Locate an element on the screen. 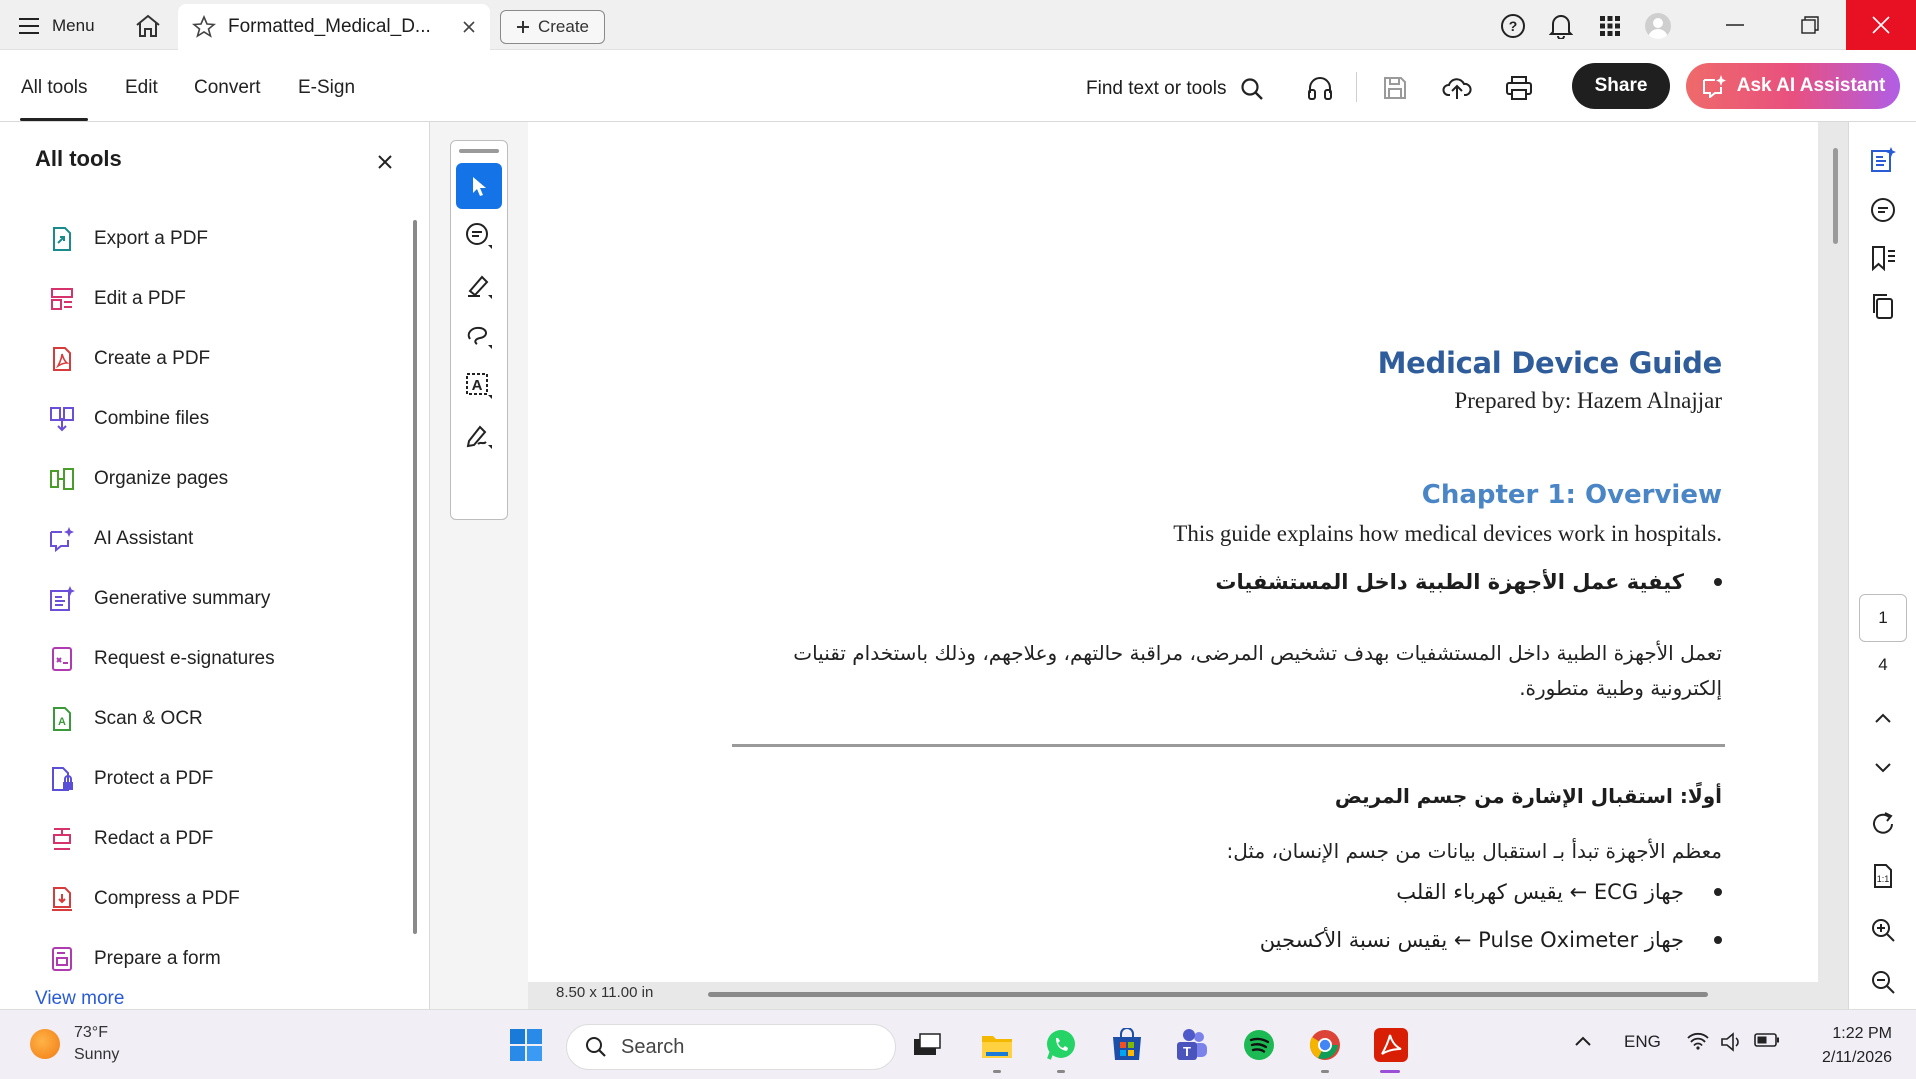  tab-all-tools: All tools is located at coordinates (54, 88).